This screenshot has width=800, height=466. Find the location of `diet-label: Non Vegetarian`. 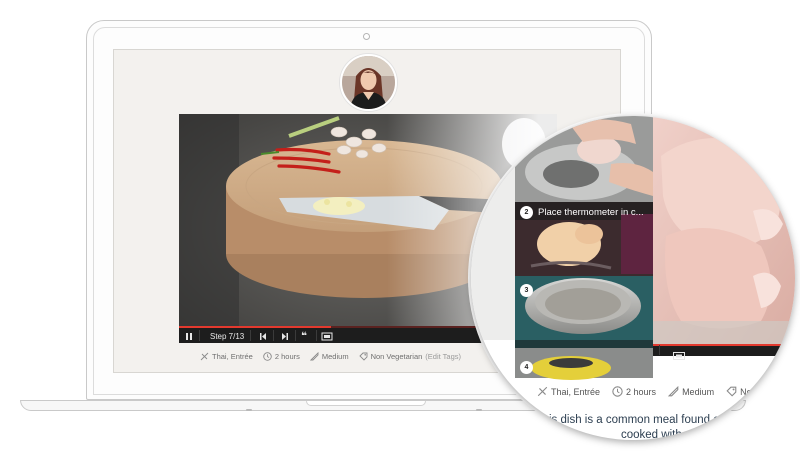

diet-label: Non Vegetarian is located at coordinates (396, 356).